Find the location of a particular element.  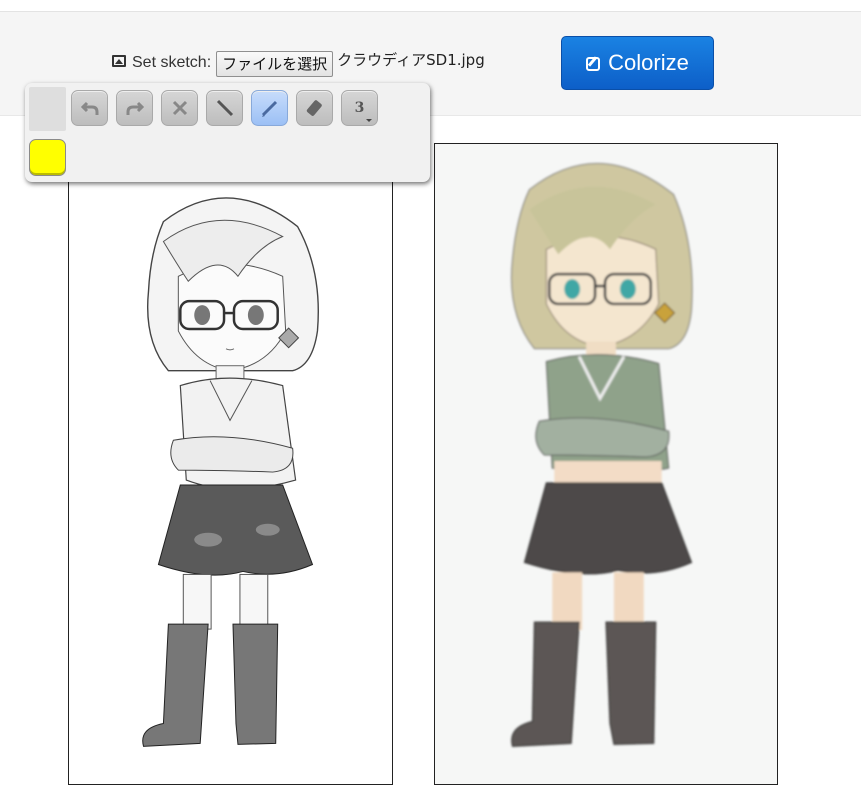

colorize-button: Colorize is located at coordinates (637, 63).